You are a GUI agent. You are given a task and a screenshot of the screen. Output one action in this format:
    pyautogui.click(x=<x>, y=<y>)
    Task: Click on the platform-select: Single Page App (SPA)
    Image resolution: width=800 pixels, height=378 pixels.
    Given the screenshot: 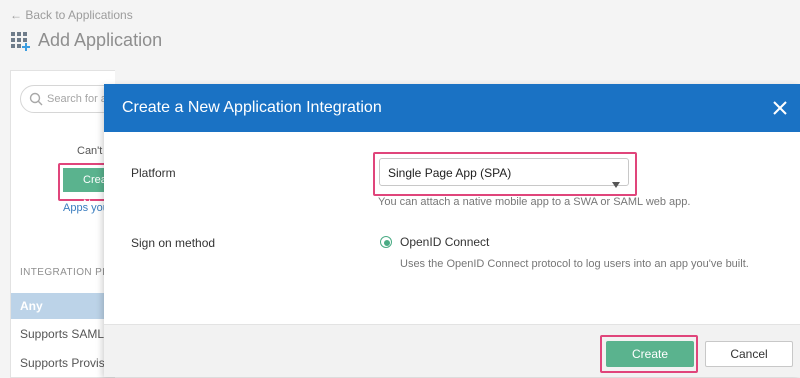 What is the action you would take?
    pyautogui.click(x=504, y=173)
    